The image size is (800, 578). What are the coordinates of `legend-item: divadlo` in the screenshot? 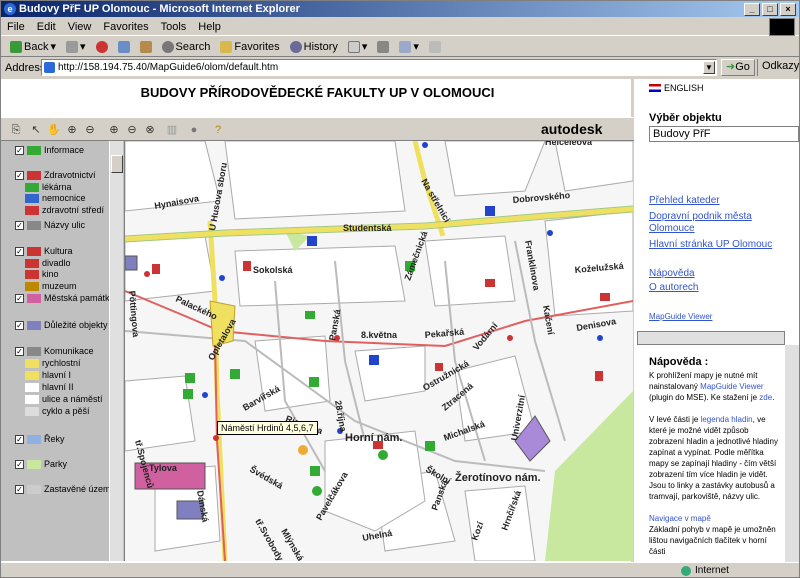 It's located at (48, 263).